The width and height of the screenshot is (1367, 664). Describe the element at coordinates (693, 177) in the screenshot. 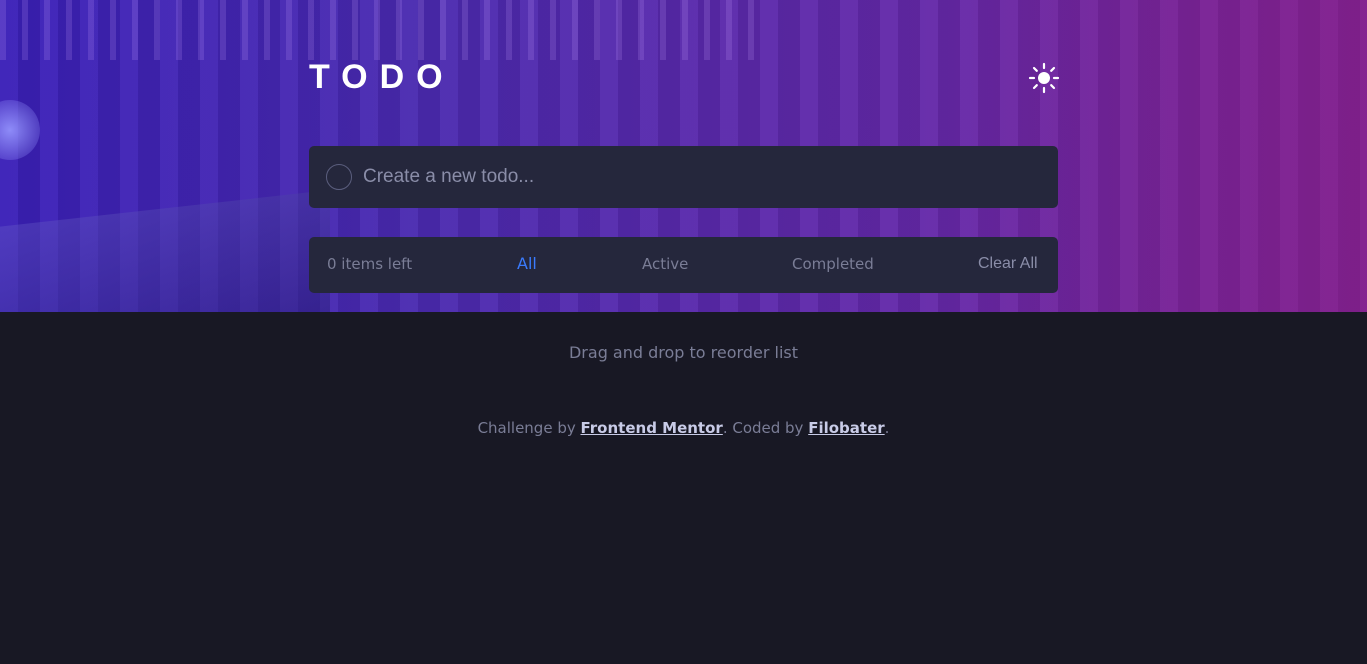

I see `new-todo-input` at that location.